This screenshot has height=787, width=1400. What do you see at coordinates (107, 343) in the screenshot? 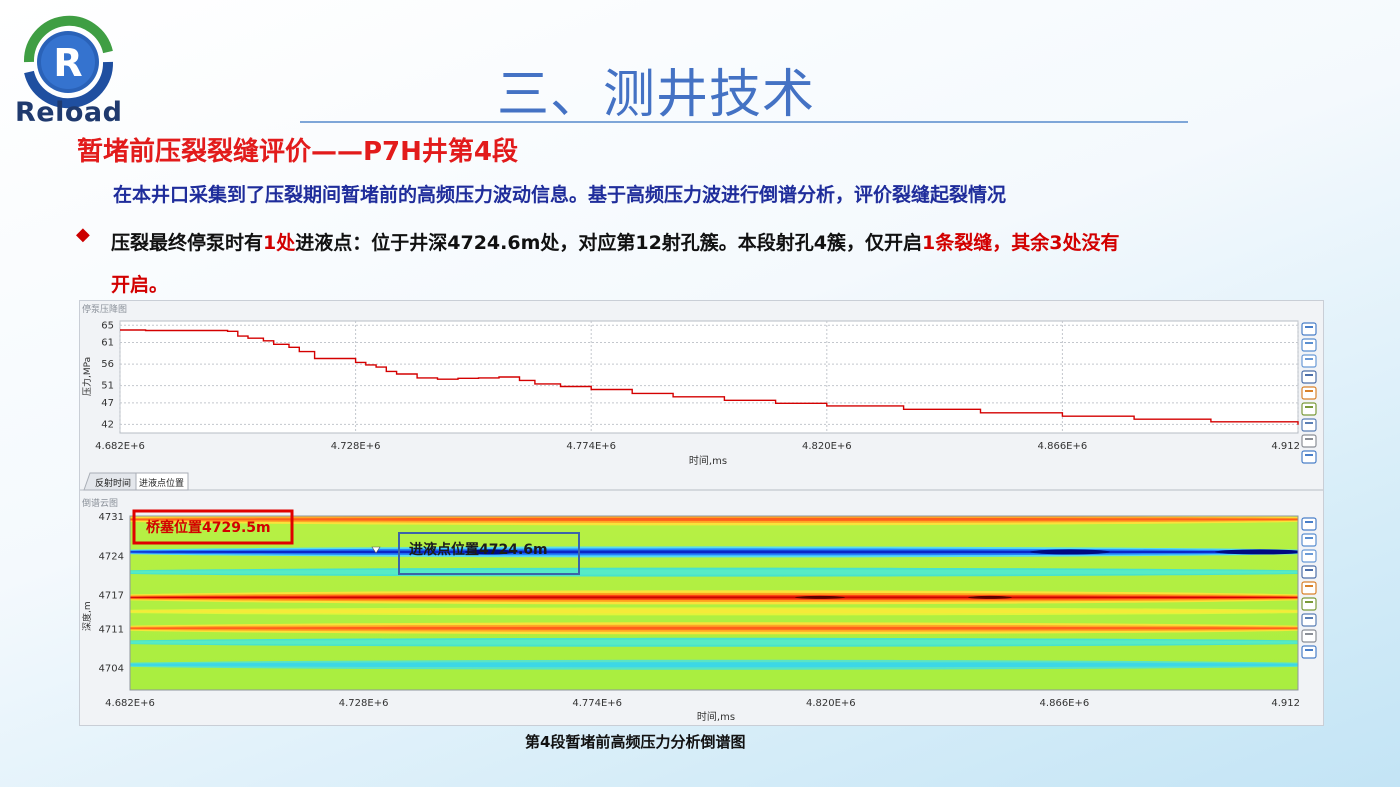
I see `pressure-y-tick-label: 61` at bounding box center [107, 343].